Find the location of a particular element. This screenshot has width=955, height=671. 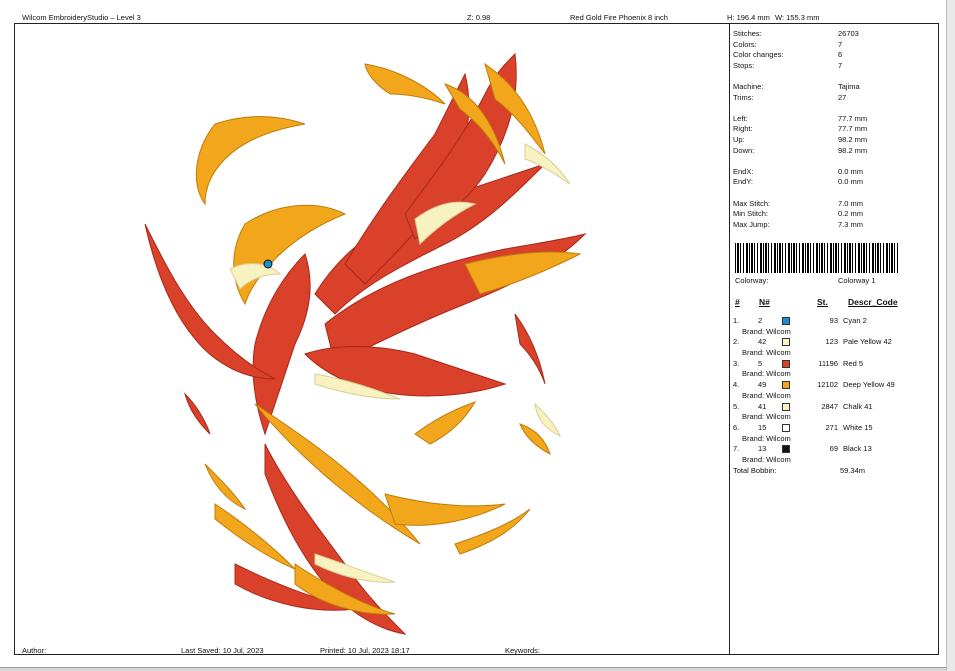

stat-label: EndX: is located at coordinates (743, 171).